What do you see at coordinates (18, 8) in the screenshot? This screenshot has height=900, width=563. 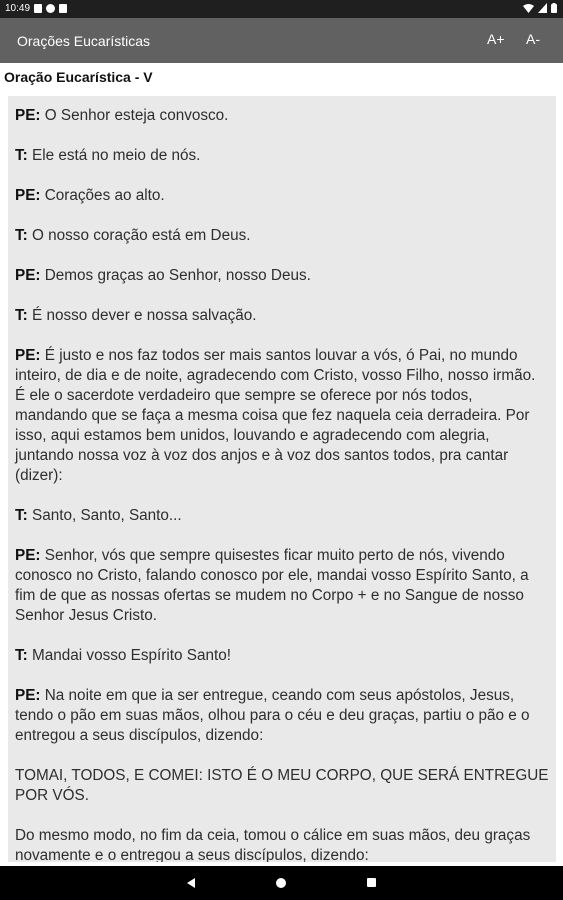 I see `status-time: 10:49` at bounding box center [18, 8].